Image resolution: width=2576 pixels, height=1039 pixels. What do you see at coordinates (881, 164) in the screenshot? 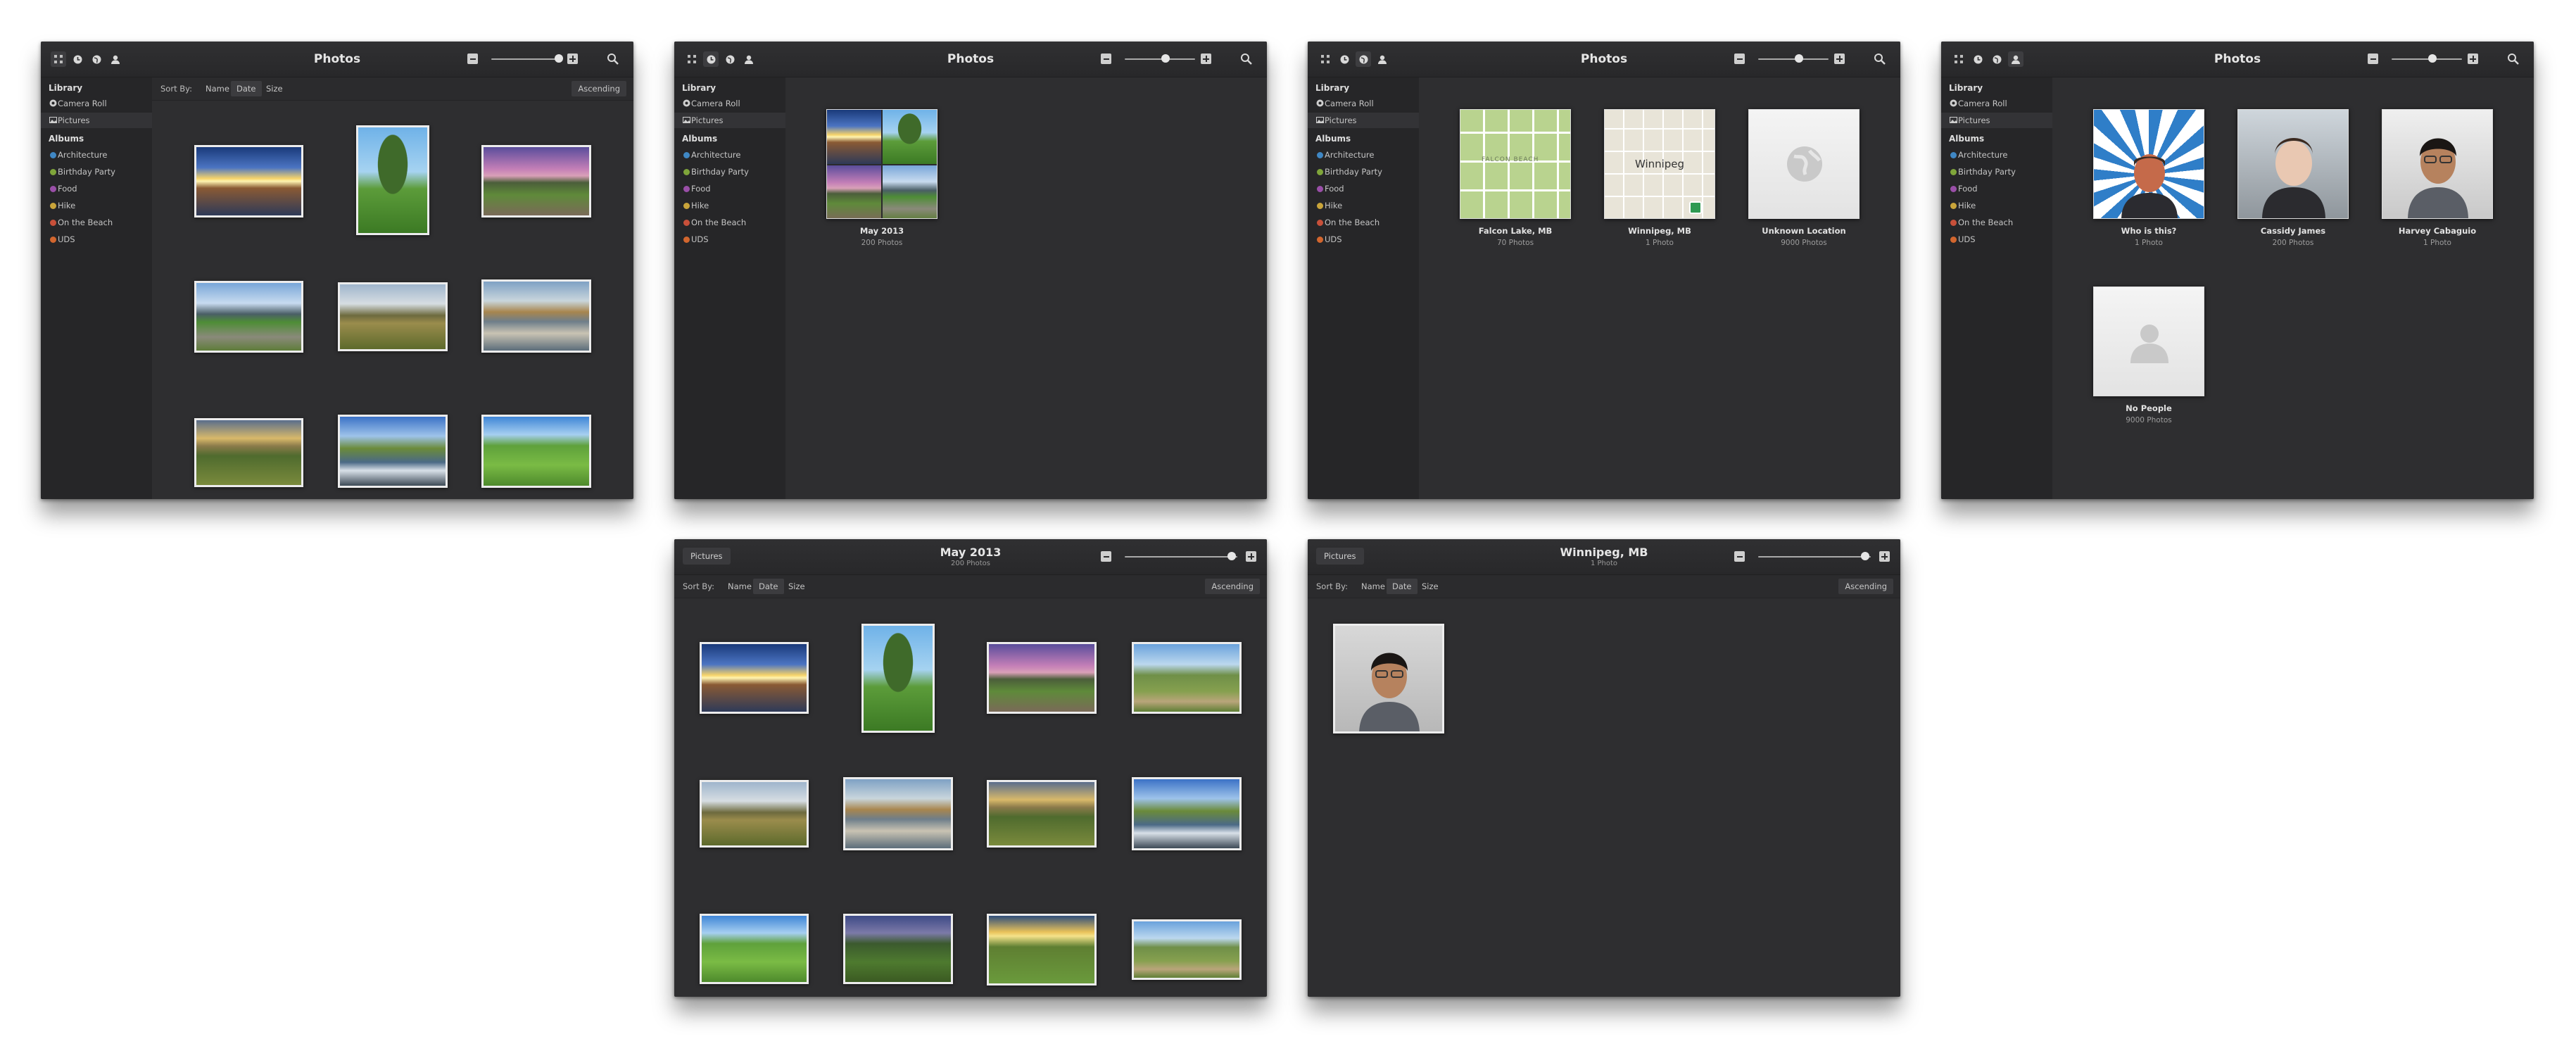
I see `event-tile-may-2013` at bounding box center [881, 164].